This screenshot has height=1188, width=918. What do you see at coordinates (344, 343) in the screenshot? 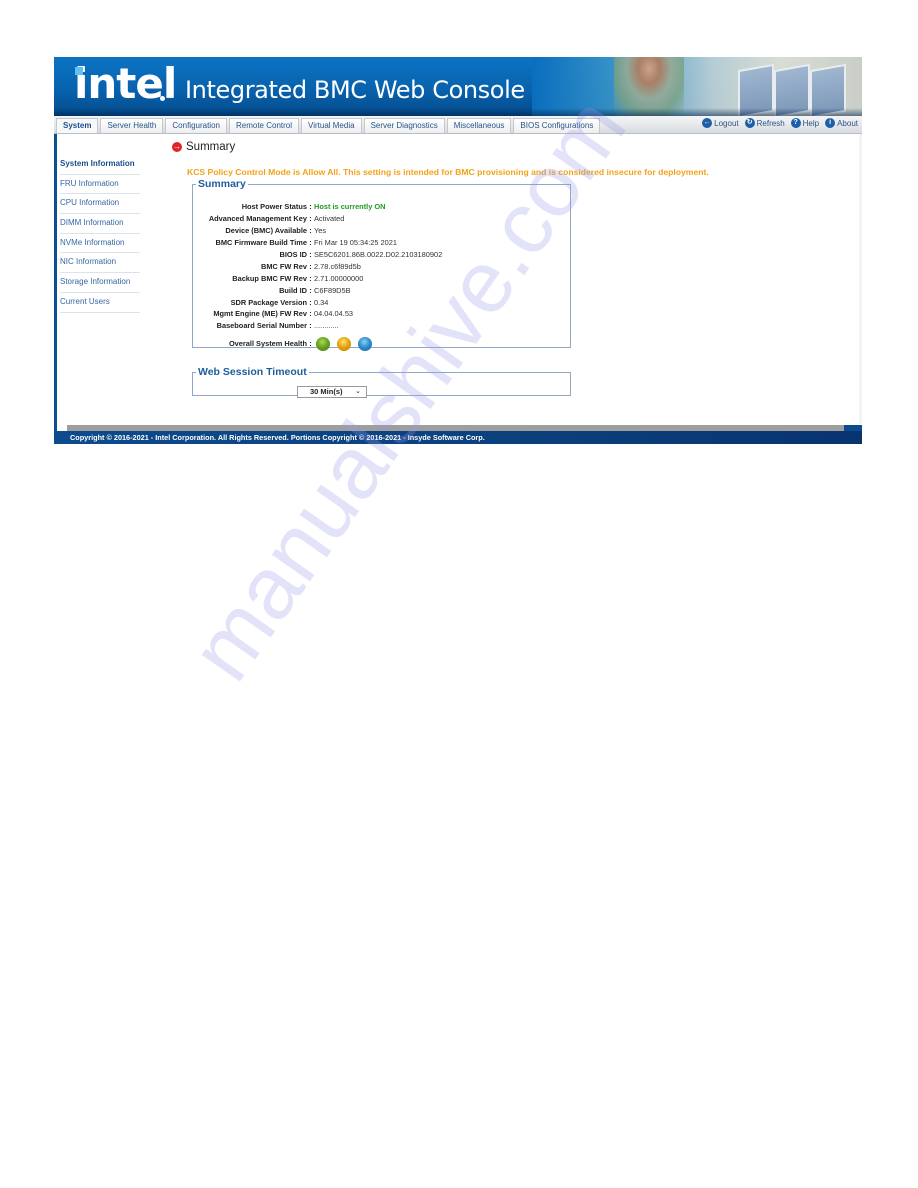
I see `health-status-amber-icon` at bounding box center [344, 343].